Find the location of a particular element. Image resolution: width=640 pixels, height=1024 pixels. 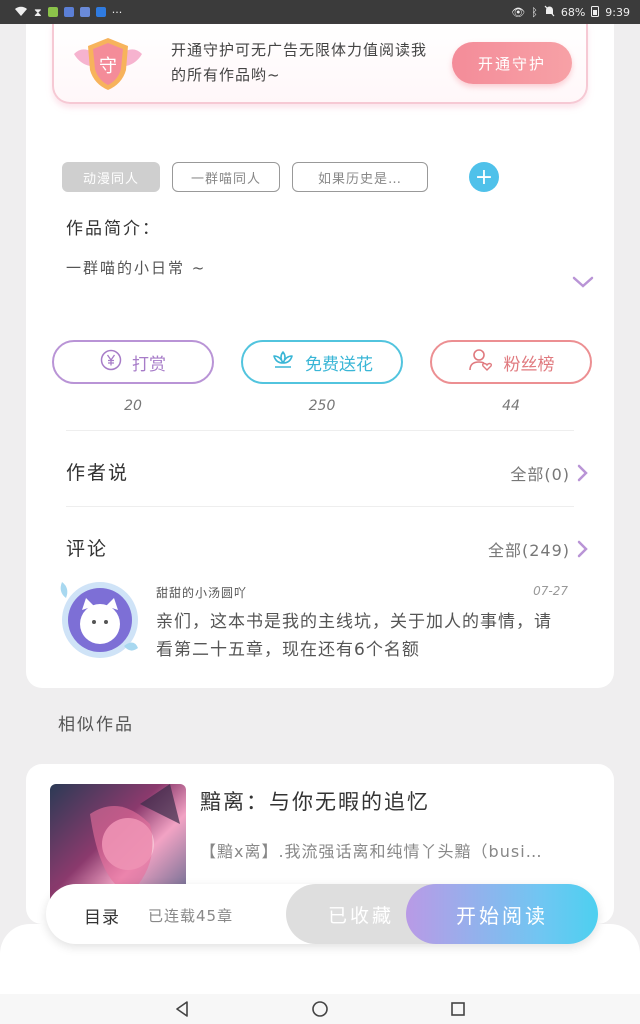

bluetooth-icon: ᛒ is located at coordinates (534, 12).